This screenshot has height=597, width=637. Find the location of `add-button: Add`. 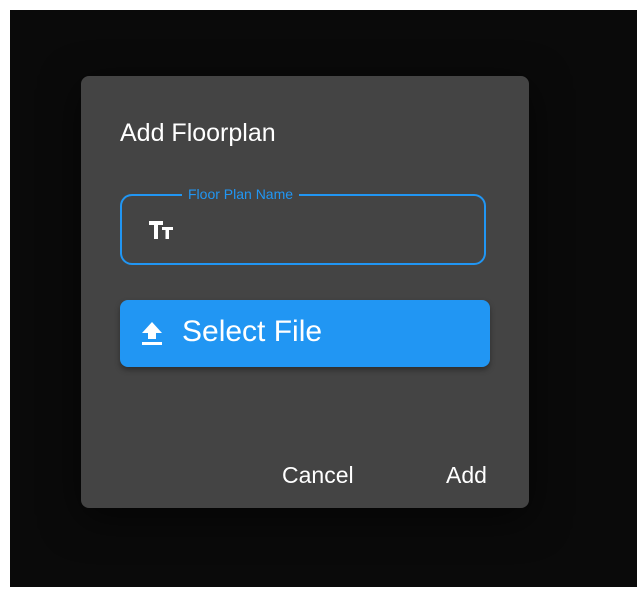

add-button: Add is located at coordinates (466, 475).